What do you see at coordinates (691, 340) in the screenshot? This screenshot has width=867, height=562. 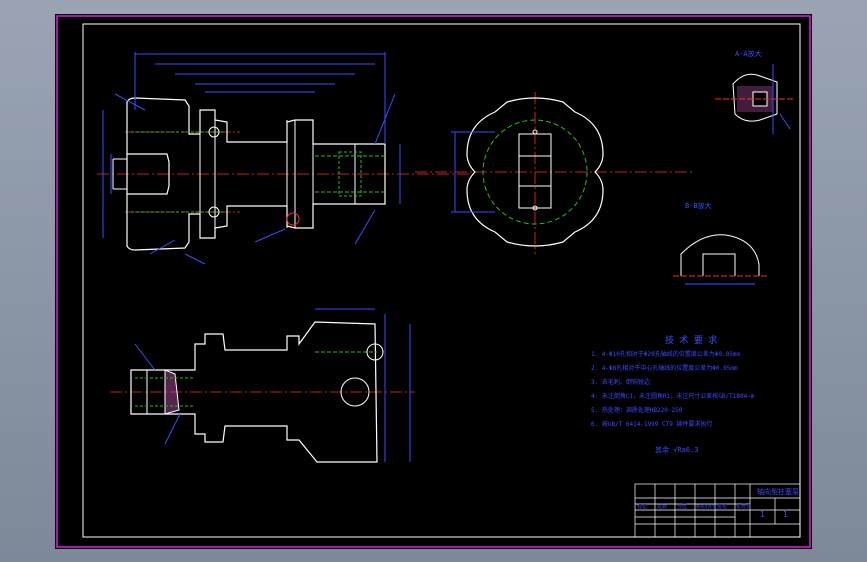 I see `tech-req-heading: 技 术 要 求` at bounding box center [691, 340].